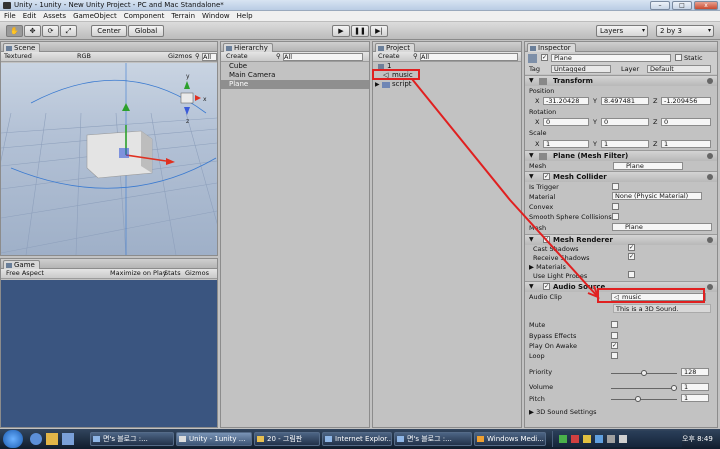 The width and height of the screenshot is (720, 449). Describe the element at coordinates (644, 373) in the screenshot. I see `priority-slider-knob` at that location.